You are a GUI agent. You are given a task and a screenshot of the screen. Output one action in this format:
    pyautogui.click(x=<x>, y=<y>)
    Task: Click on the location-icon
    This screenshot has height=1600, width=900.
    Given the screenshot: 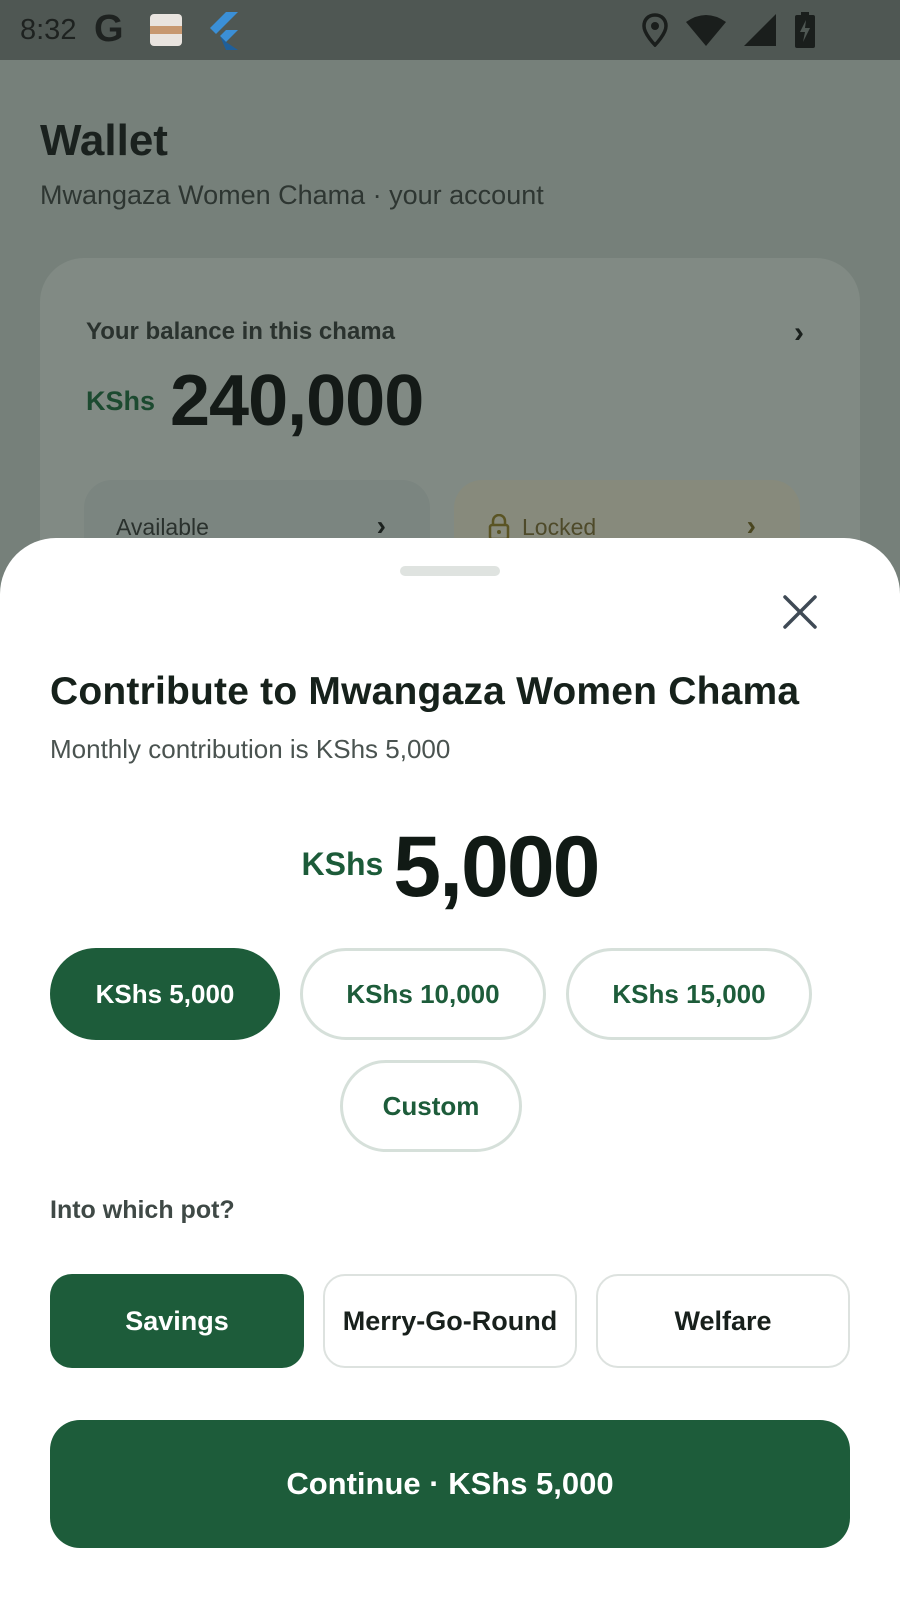 What is the action you would take?
    pyautogui.click(x=655, y=30)
    